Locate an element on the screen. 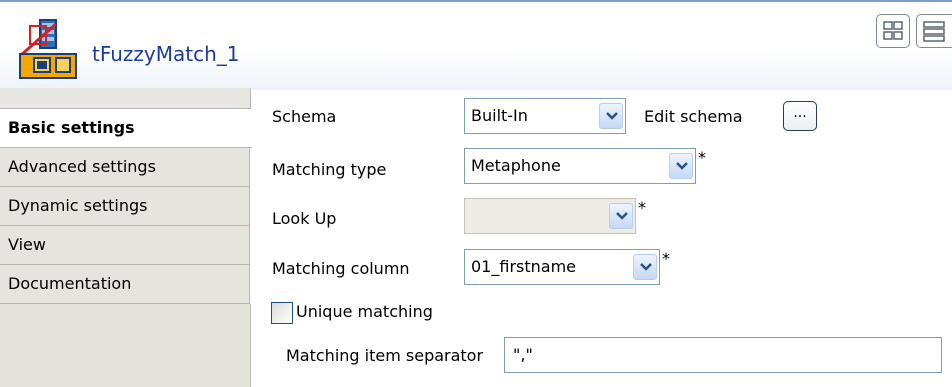 The image size is (952, 387). tab-advanced-settings: Advanced settings is located at coordinates (125, 167).